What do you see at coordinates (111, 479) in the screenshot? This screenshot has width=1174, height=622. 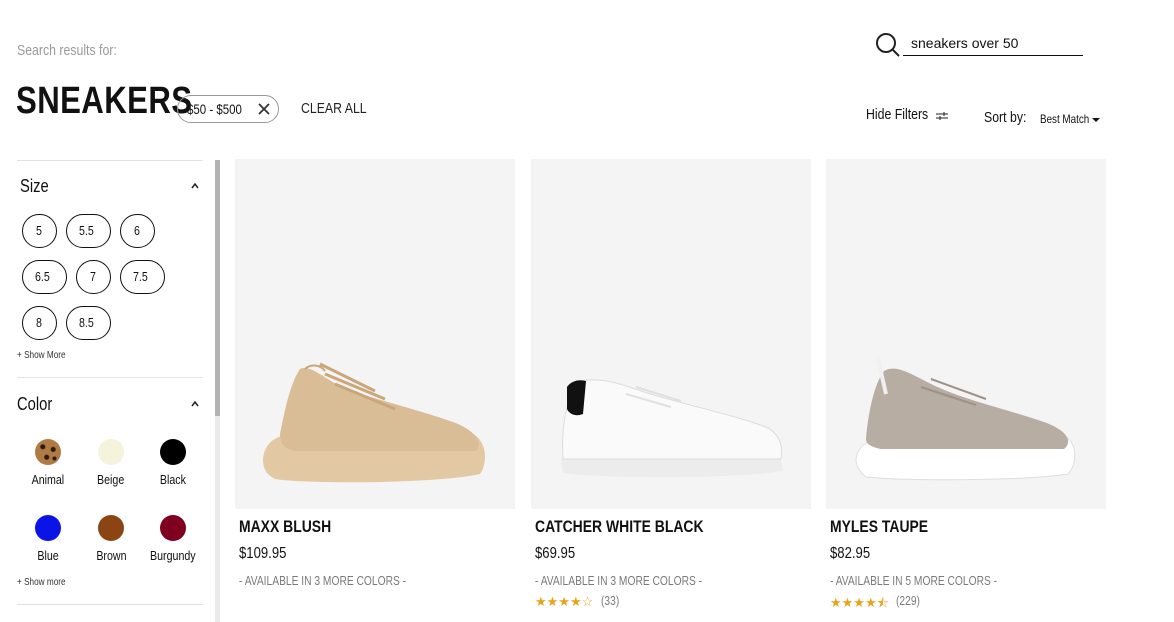 I see `color-label: Beige` at bounding box center [111, 479].